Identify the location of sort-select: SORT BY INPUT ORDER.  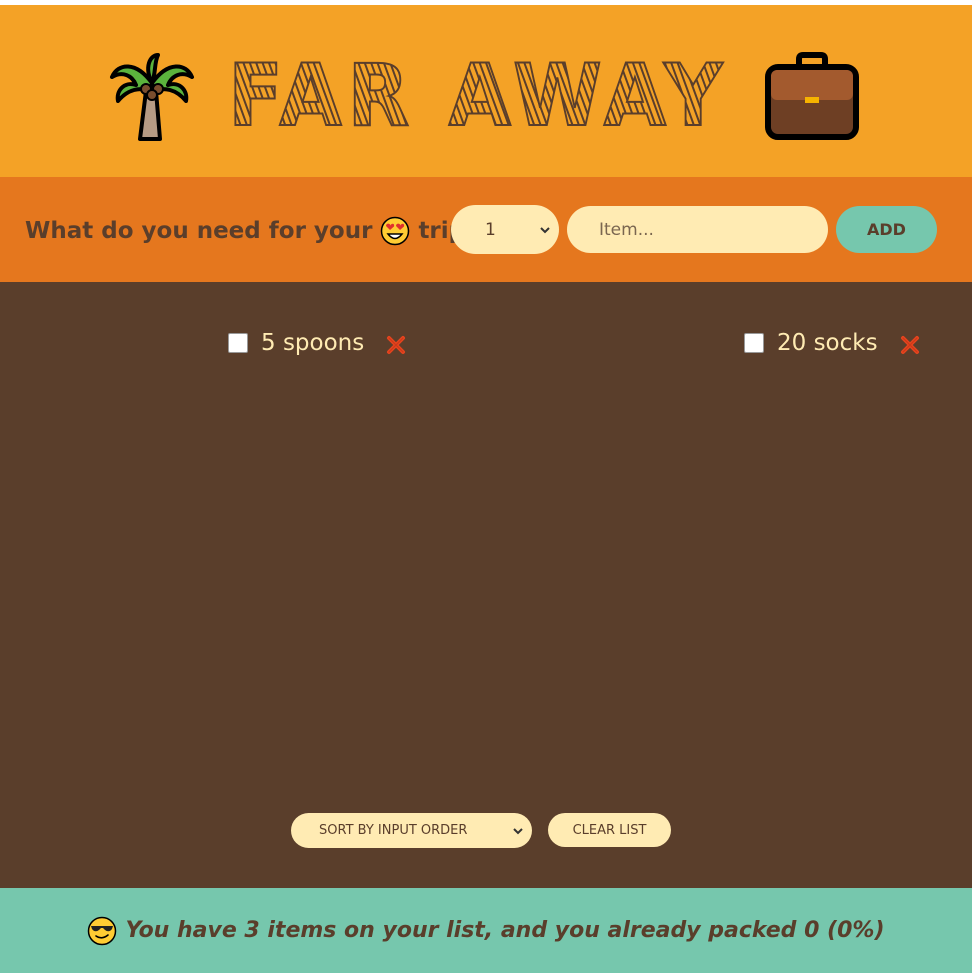
(411, 830).